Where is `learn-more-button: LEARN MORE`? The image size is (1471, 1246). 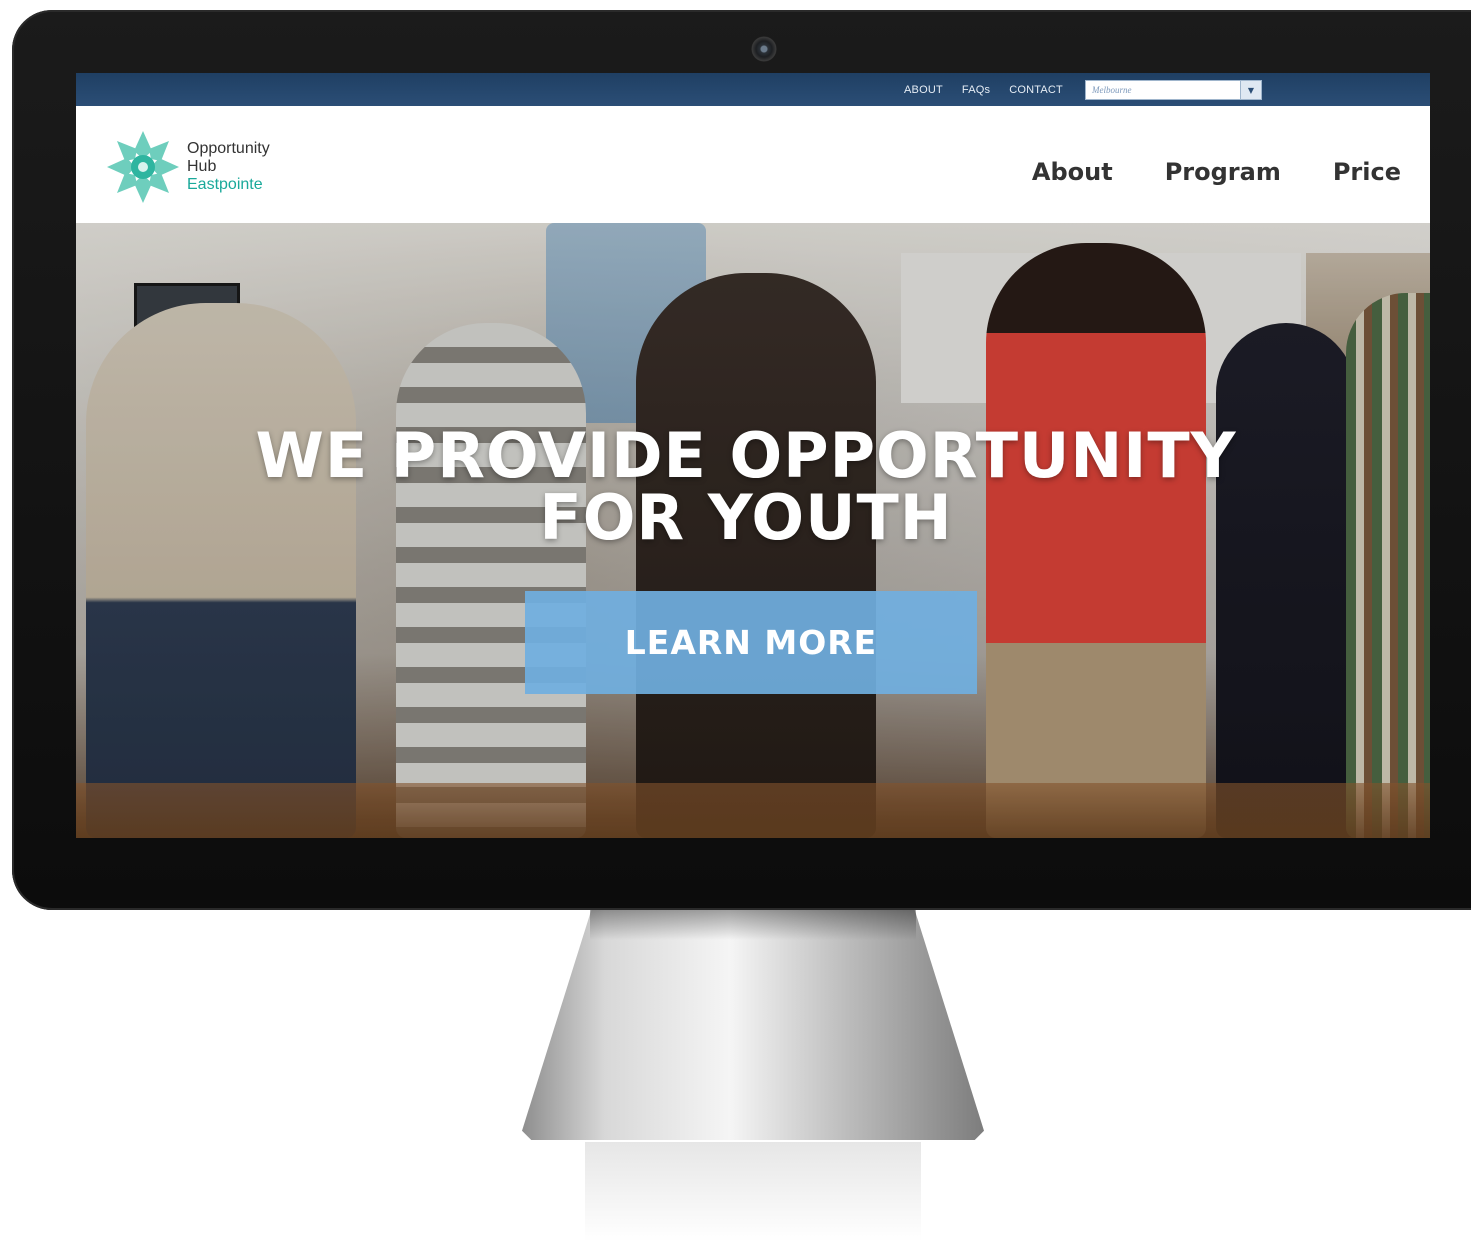
learn-more-button: LEARN MORE is located at coordinates (751, 642).